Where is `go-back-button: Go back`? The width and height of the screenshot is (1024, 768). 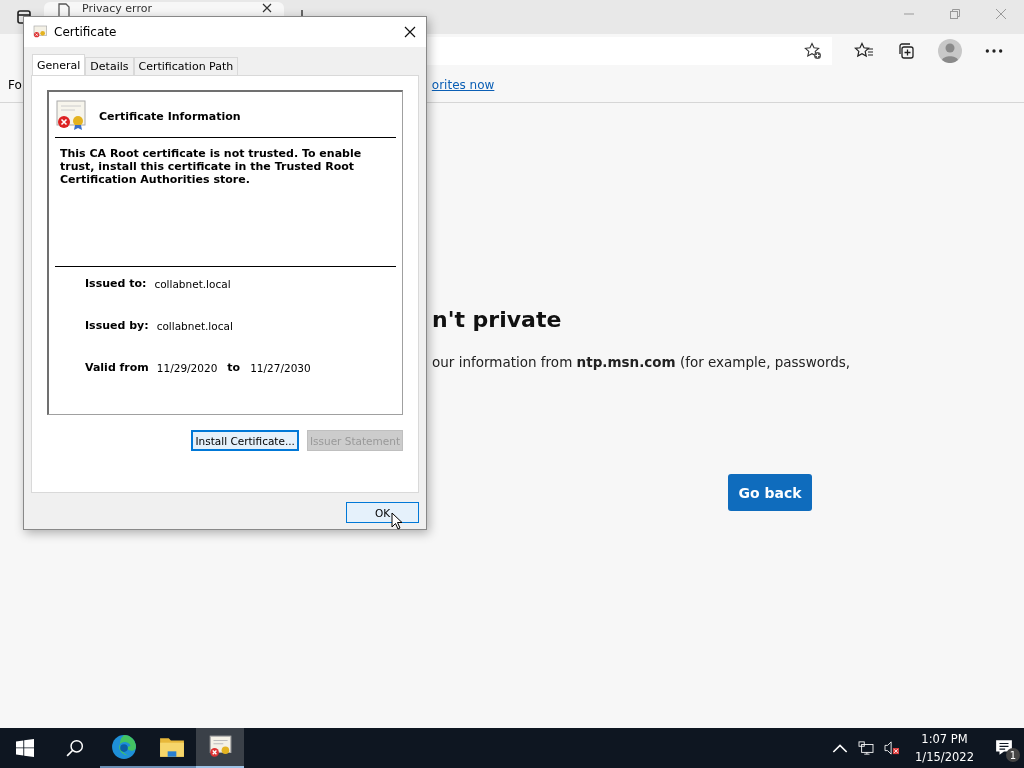 go-back-button: Go back is located at coordinates (770, 492).